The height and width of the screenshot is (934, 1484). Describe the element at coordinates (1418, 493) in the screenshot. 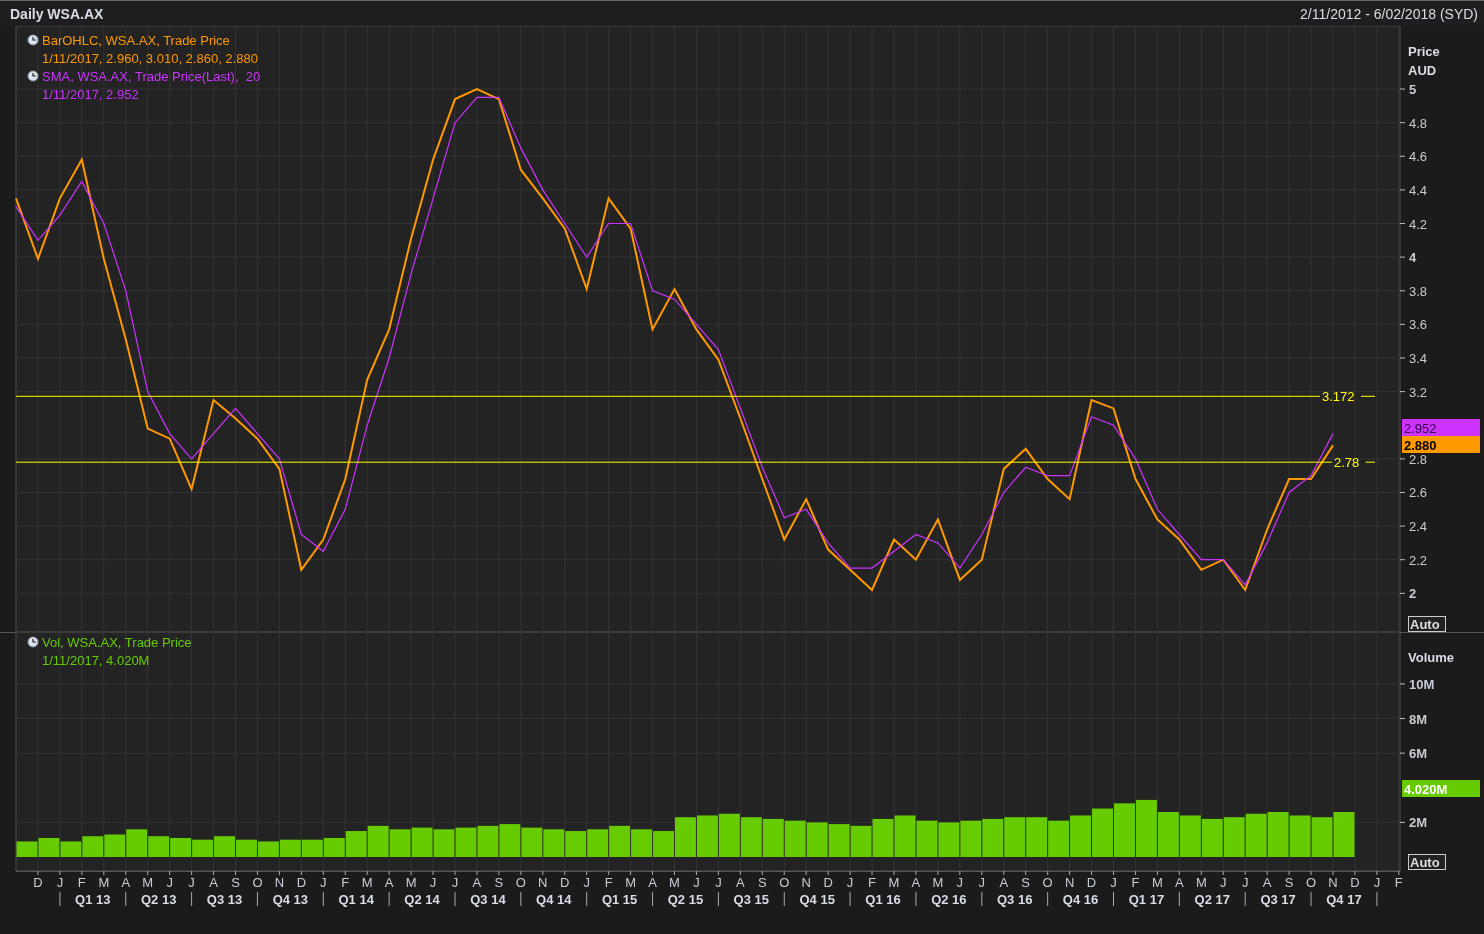

I see `axis-tick-label: 2.6` at that location.